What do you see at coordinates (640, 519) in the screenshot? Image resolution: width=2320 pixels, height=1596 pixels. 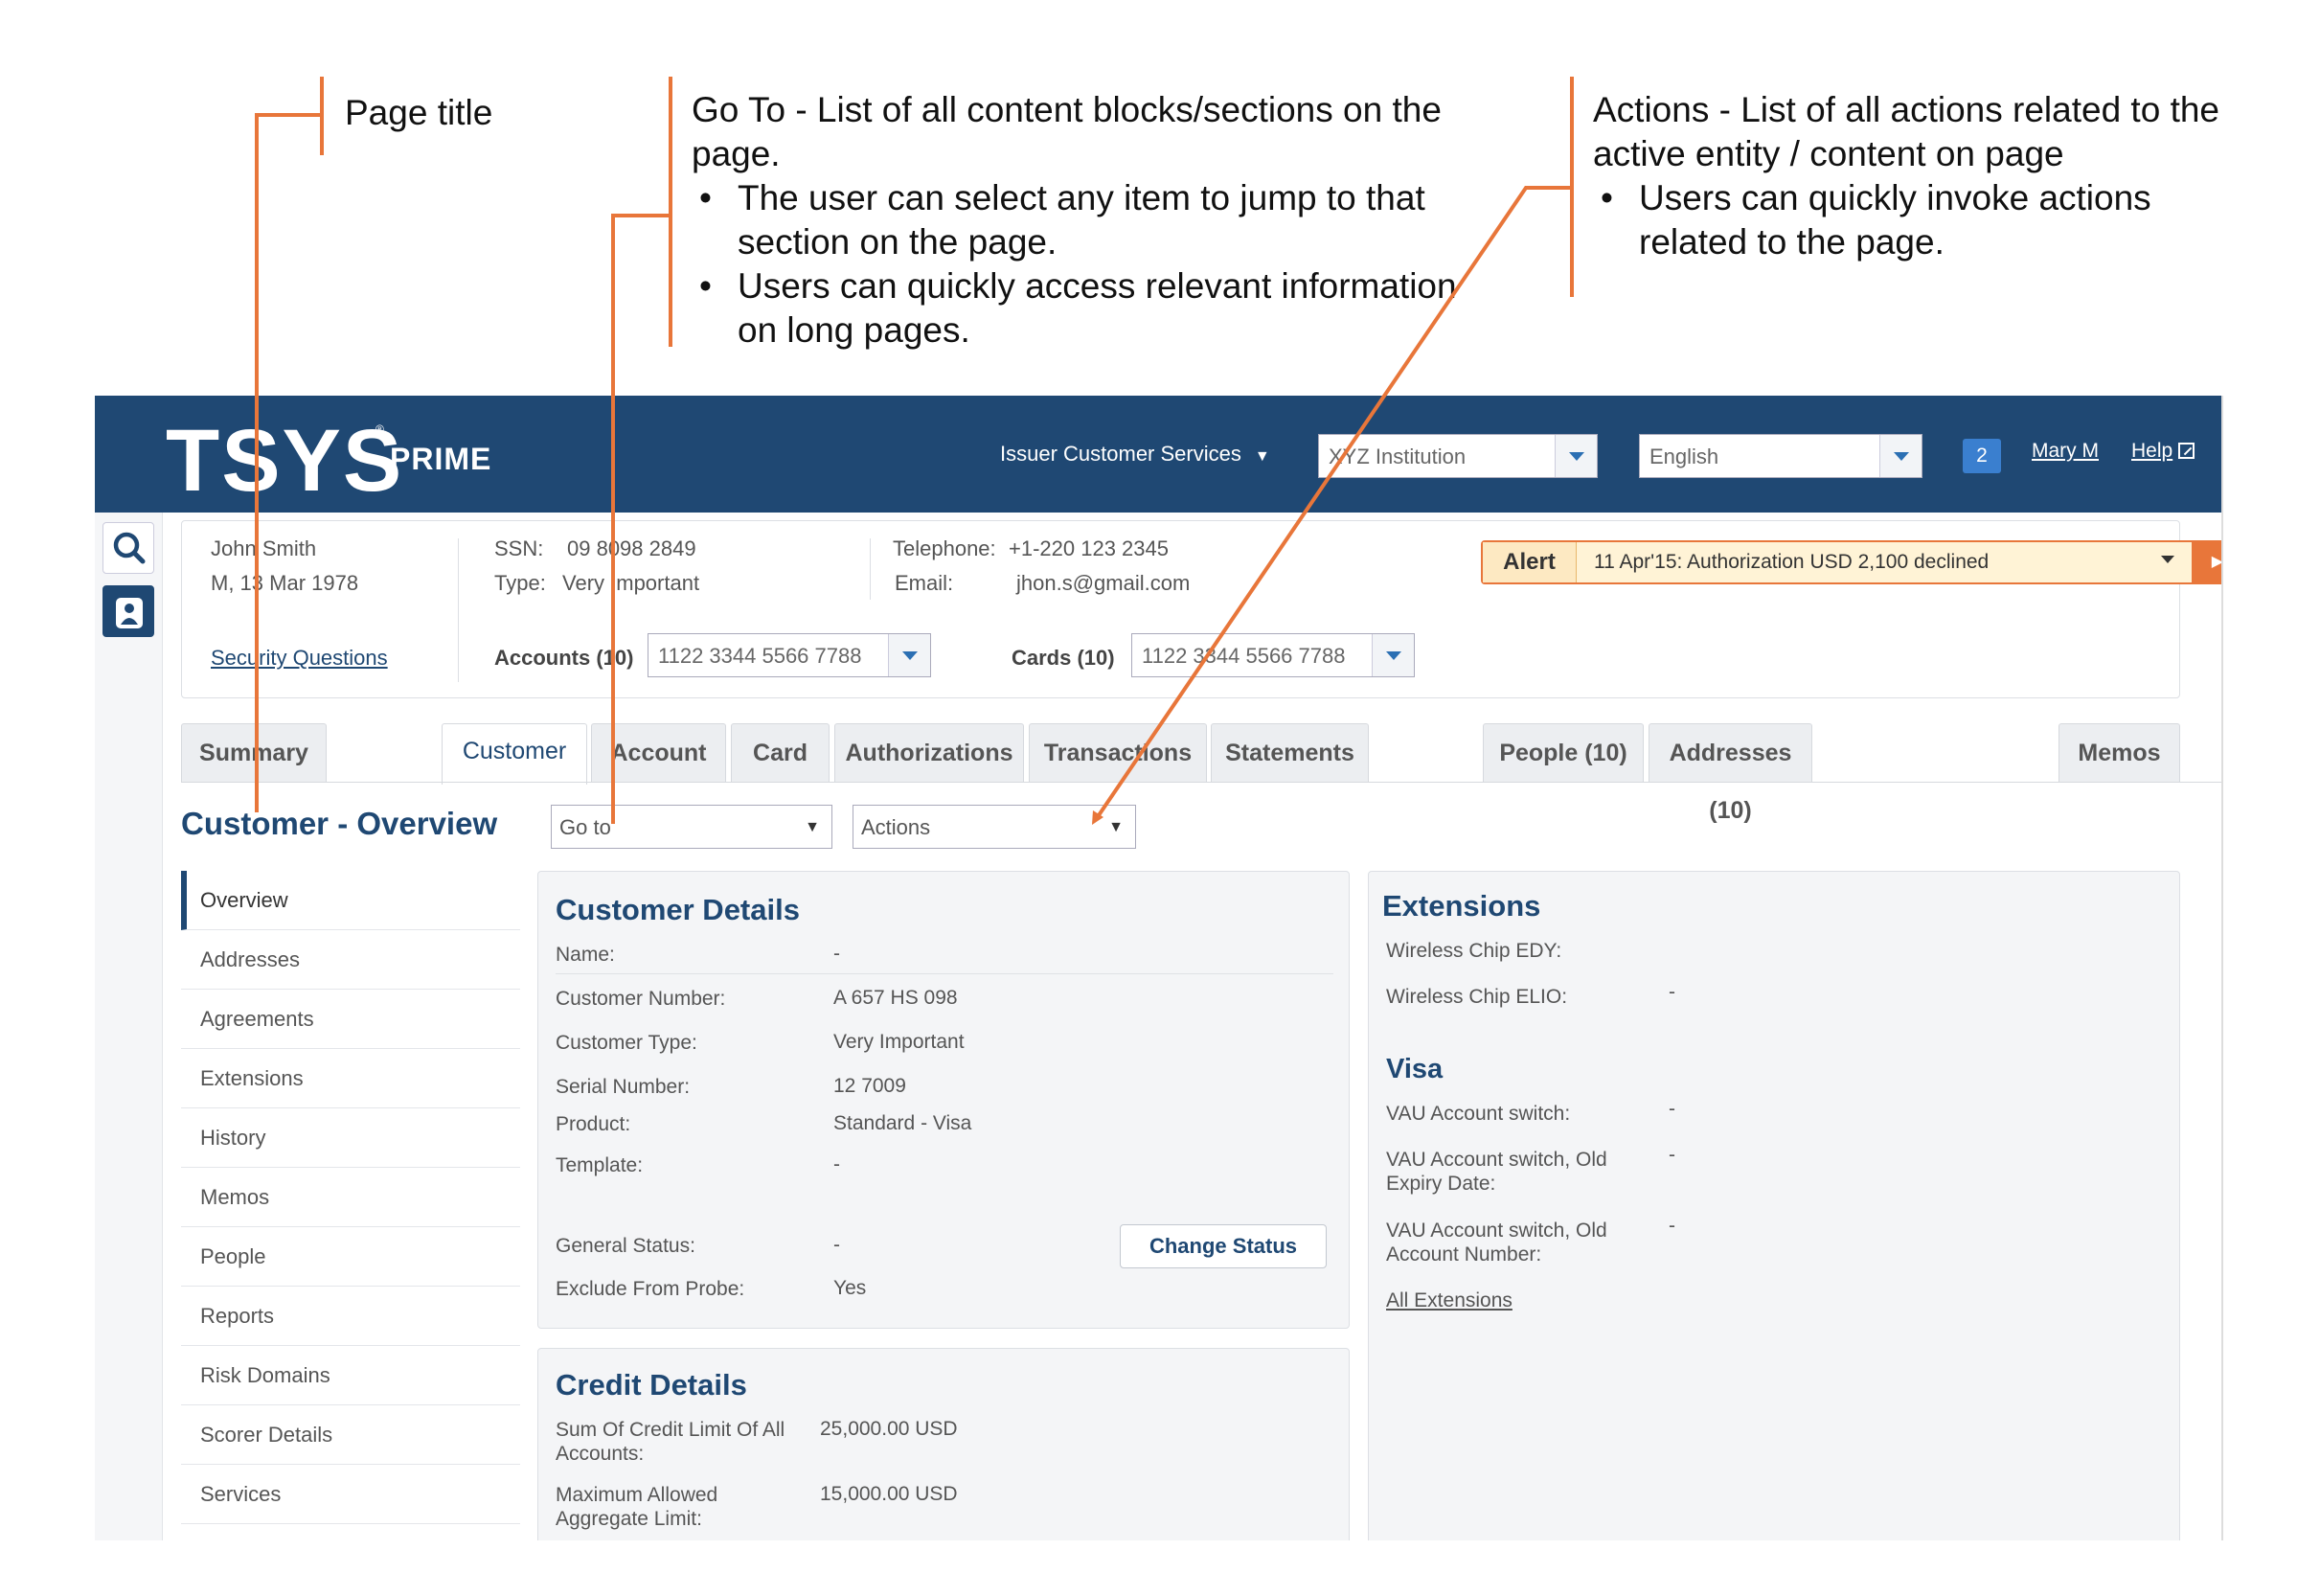 I see `callout-line-goto` at bounding box center [640, 519].